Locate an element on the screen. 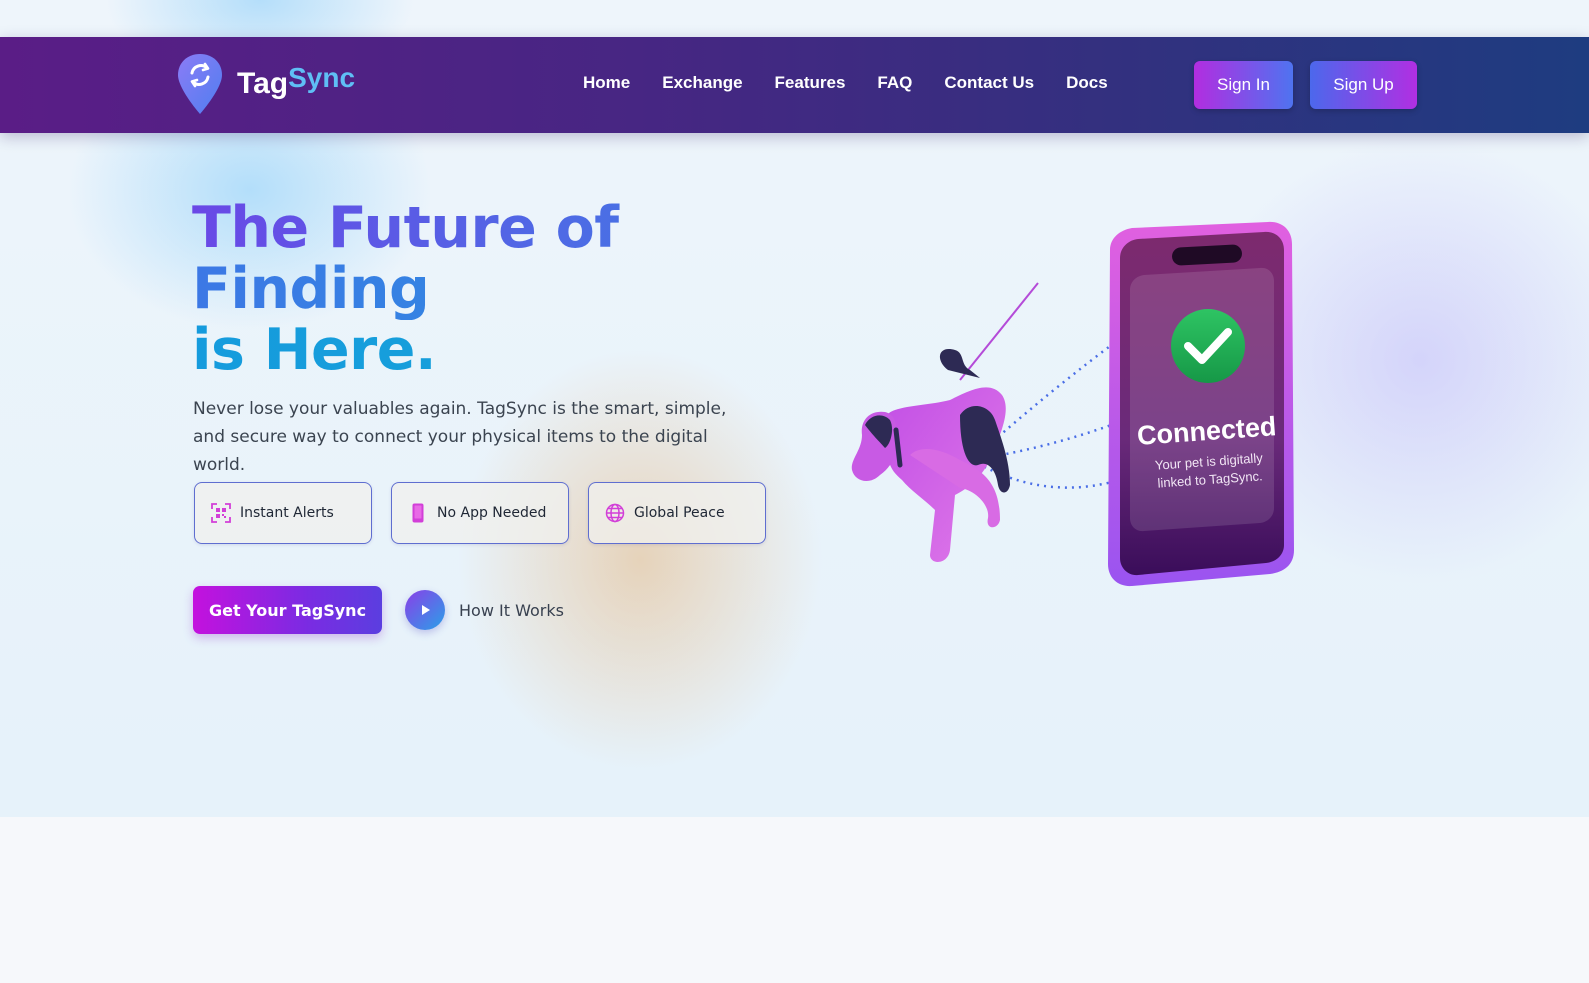  feature-pill-global-peace: Global Peace is located at coordinates (677, 513).